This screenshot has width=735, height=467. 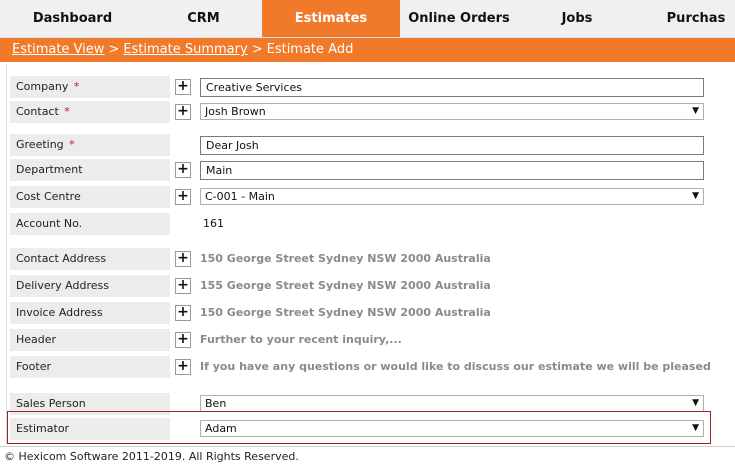 What do you see at coordinates (90, 112) in the screenshot?
I see `contact-label: Contact *` at bounding box center [90, 112].